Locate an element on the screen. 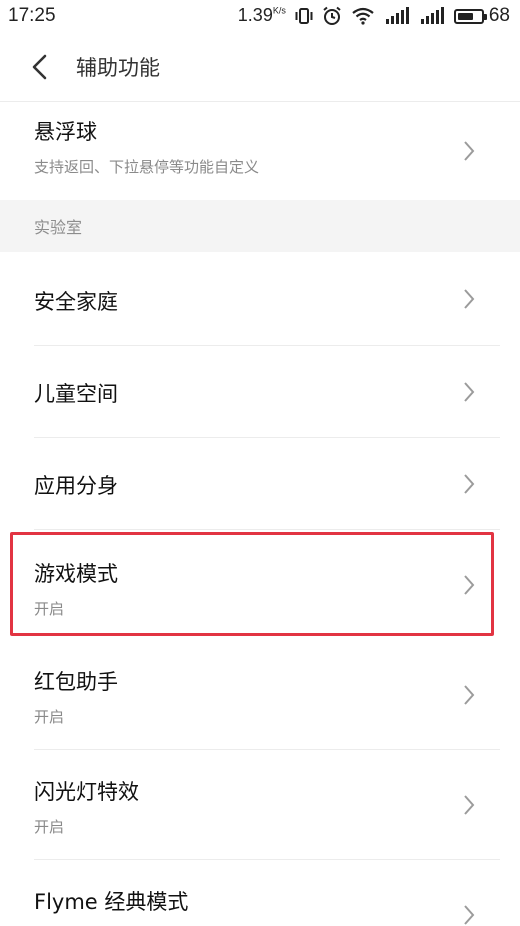 The image size is (520, 926). status-bar: 17:25 1.39K/s 68 is located at coordinates (260, 16).